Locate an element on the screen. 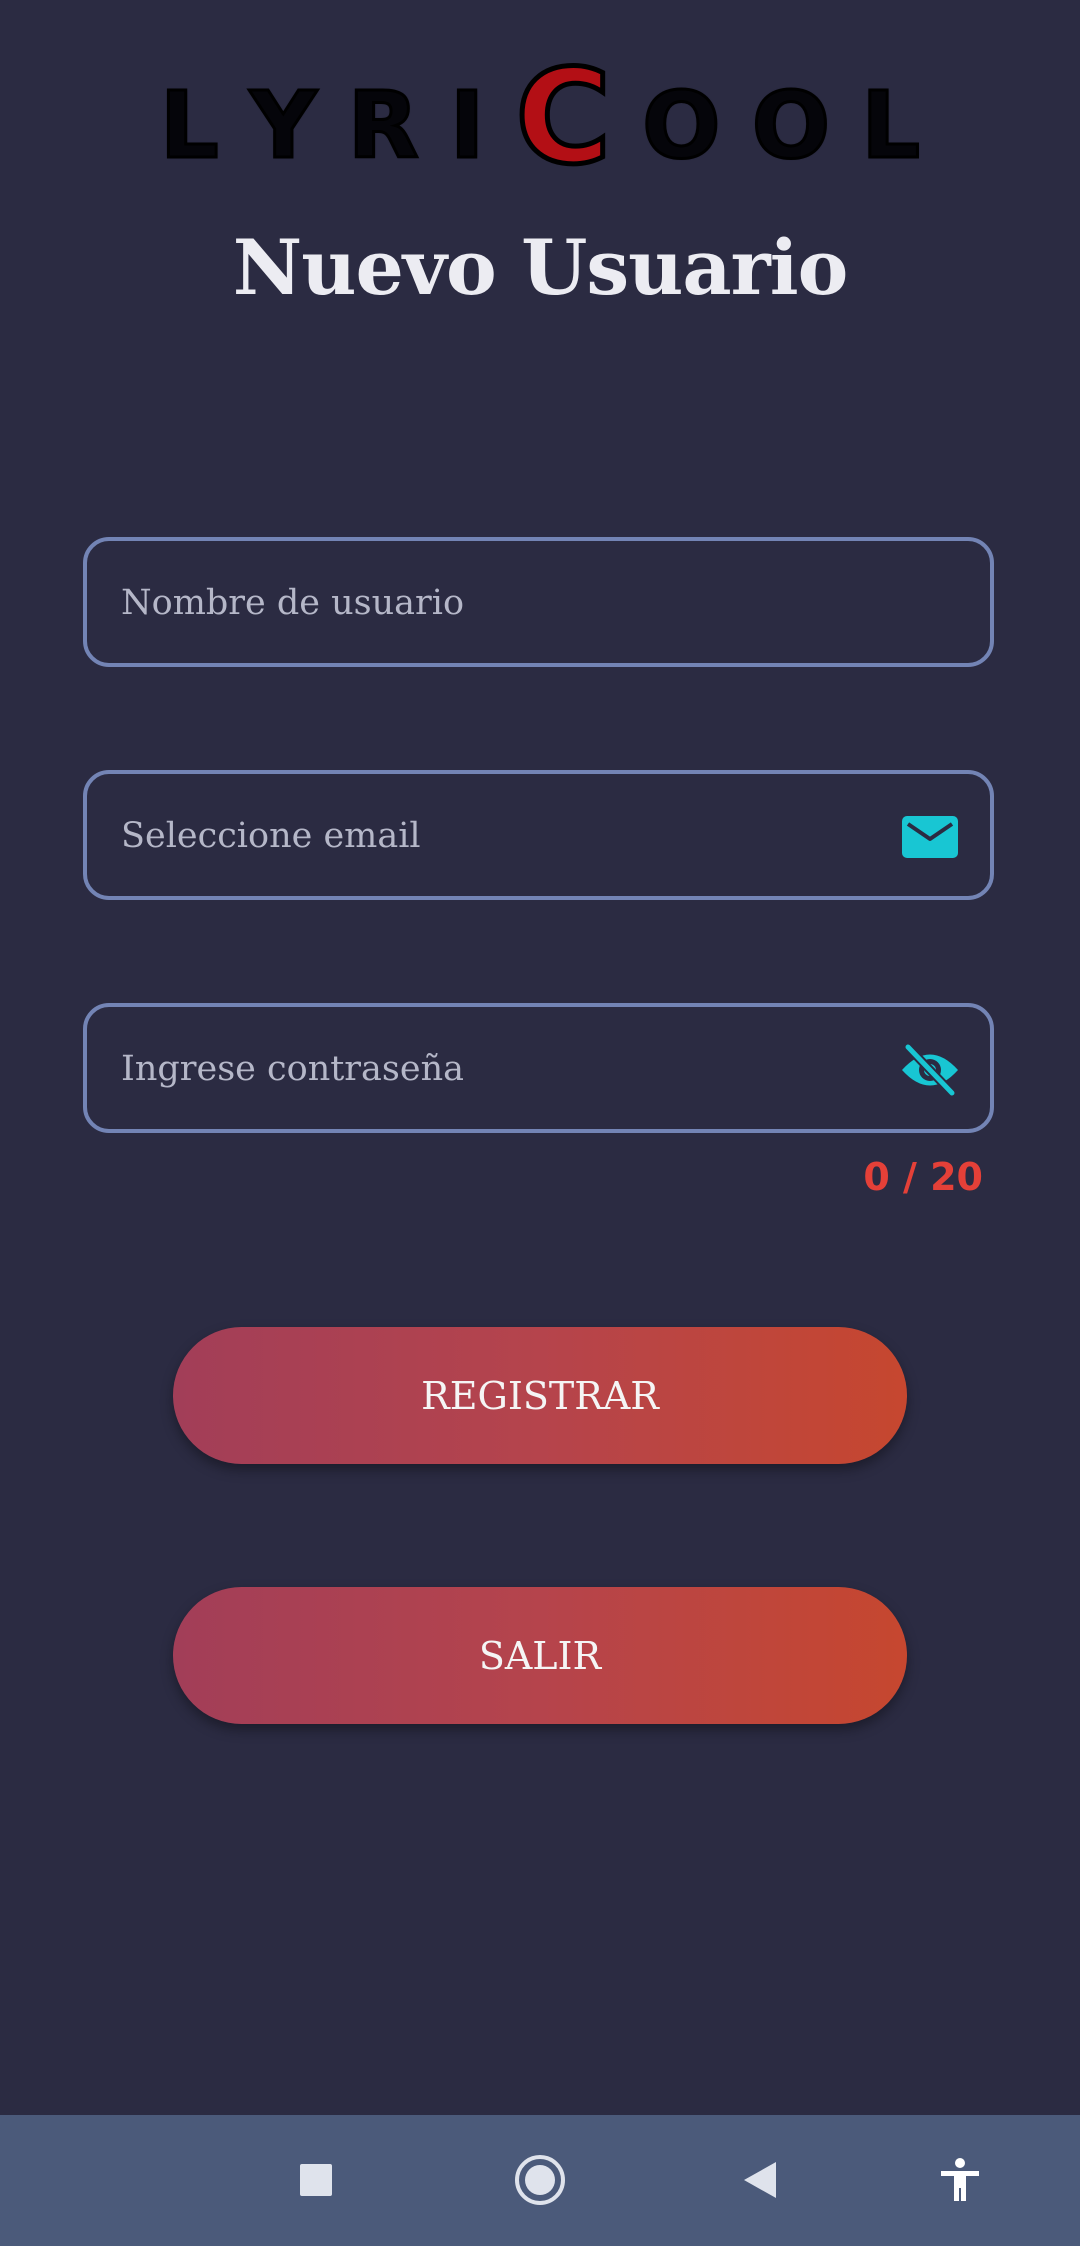 The width and height of the screenshot is (1080, 2246). mail-icon is located at coordinates (930, 837).